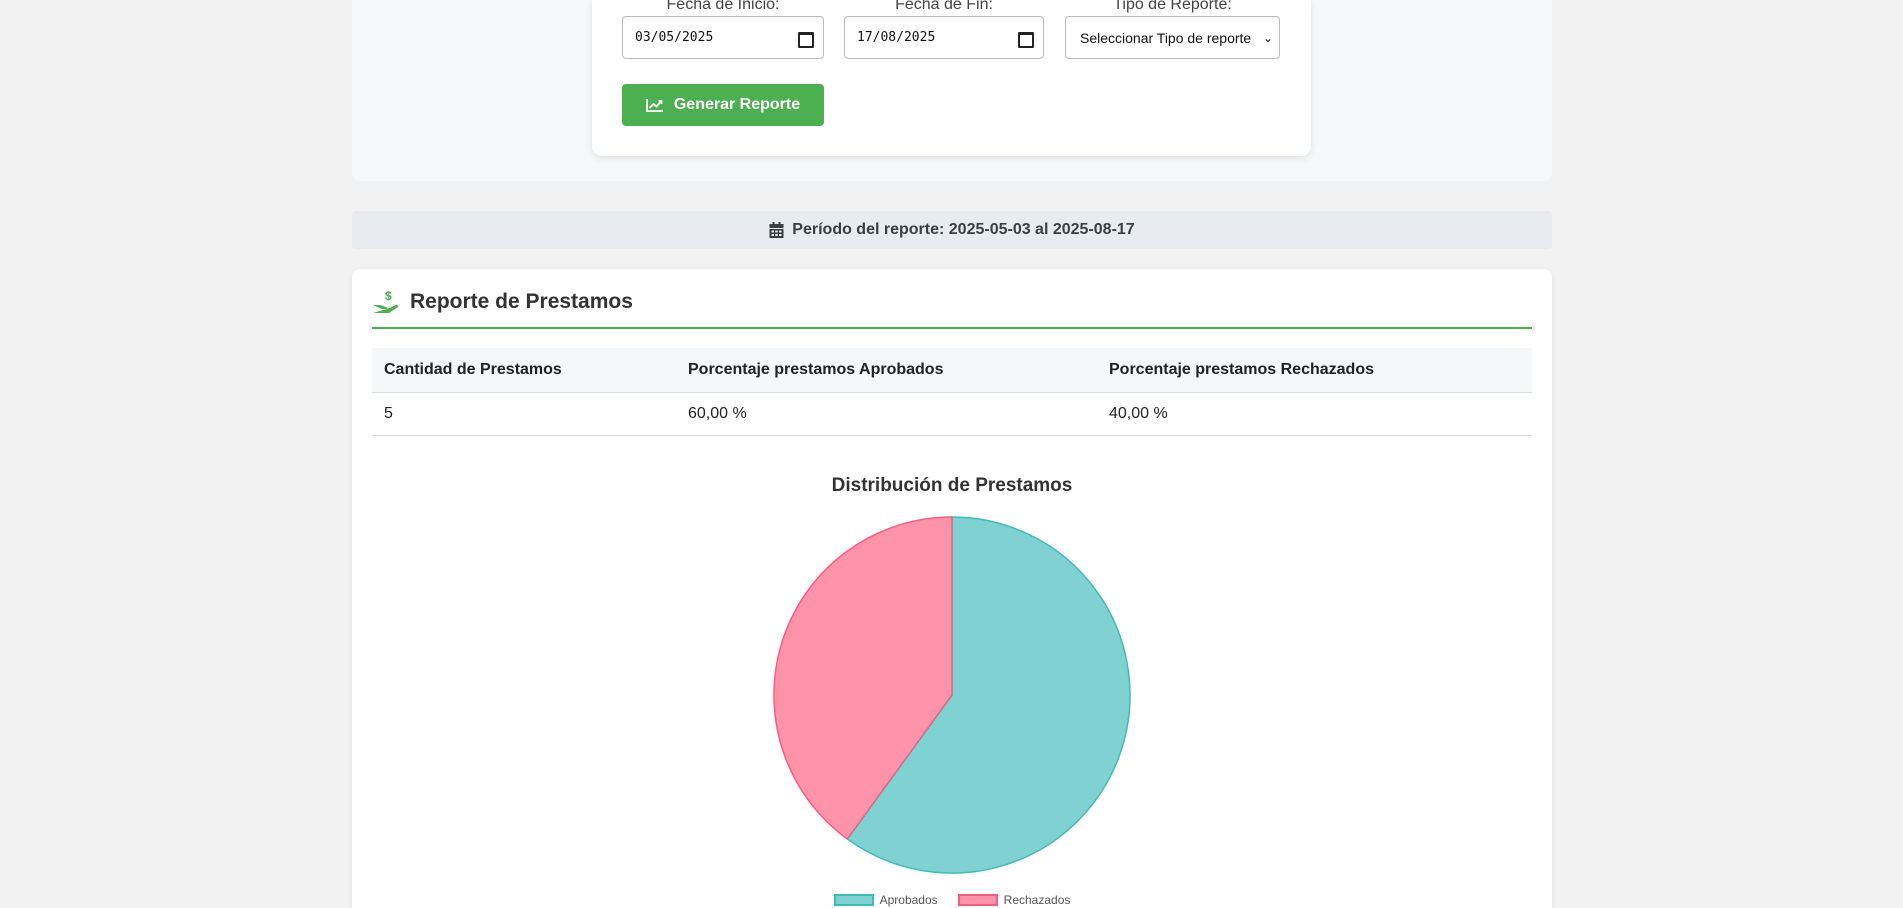 This screenshot has height=908, width=1903. I want to click on legend-label: Aprobados, so click(908, 900).